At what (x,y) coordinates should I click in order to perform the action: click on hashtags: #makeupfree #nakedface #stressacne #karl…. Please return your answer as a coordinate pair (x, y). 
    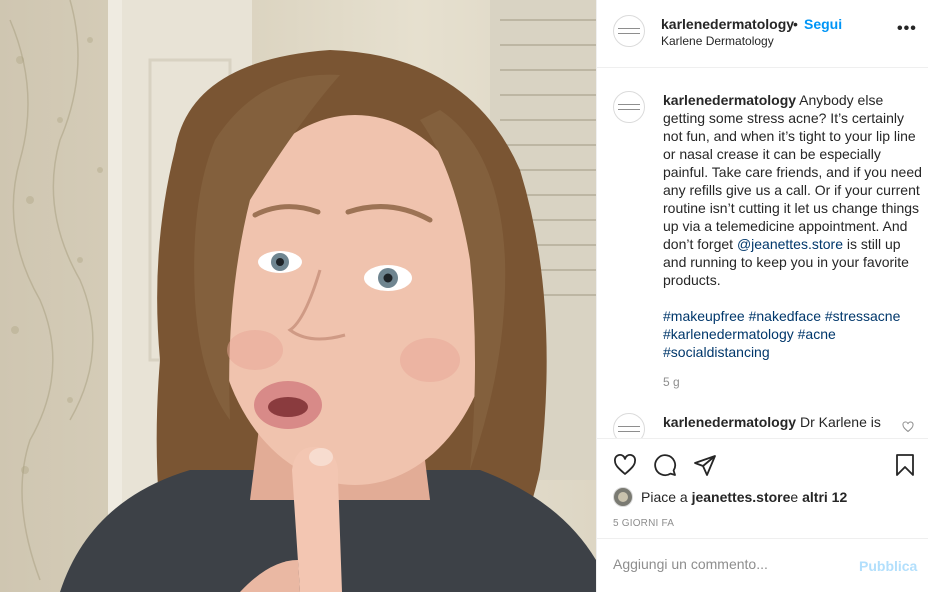
    Looking at the image, I should click on (794, 334).